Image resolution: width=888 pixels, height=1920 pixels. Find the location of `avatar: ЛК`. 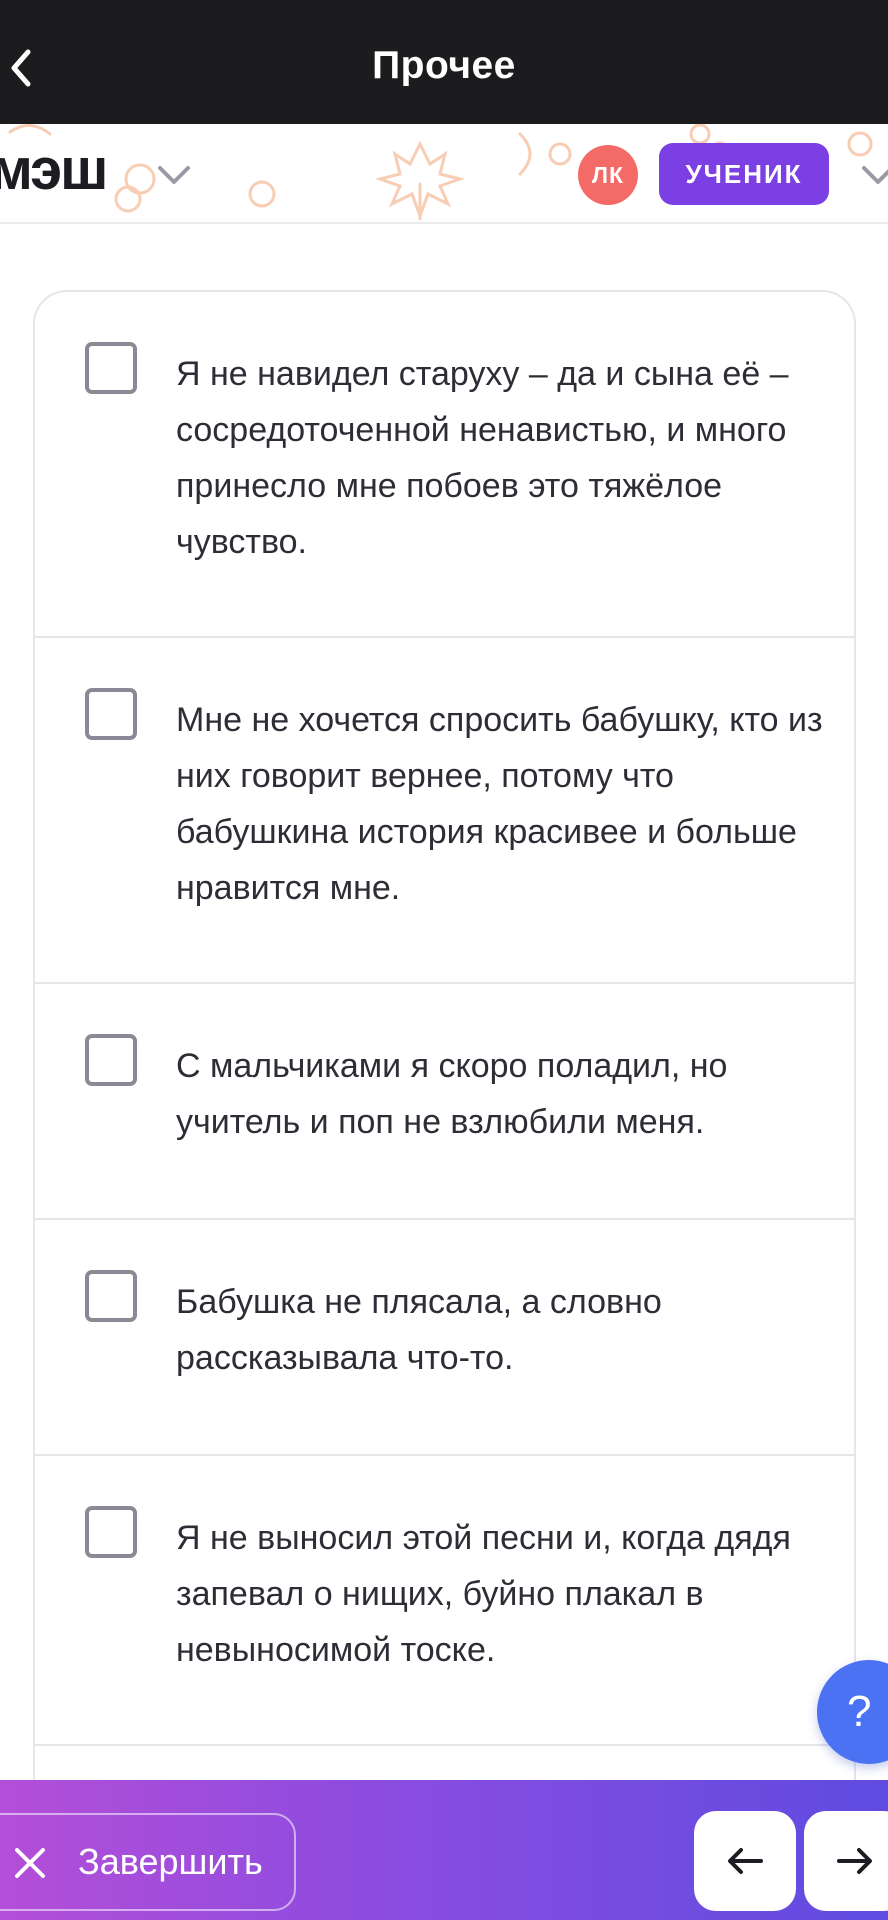

avatar: ЛК is located at coordinates (608, 175).